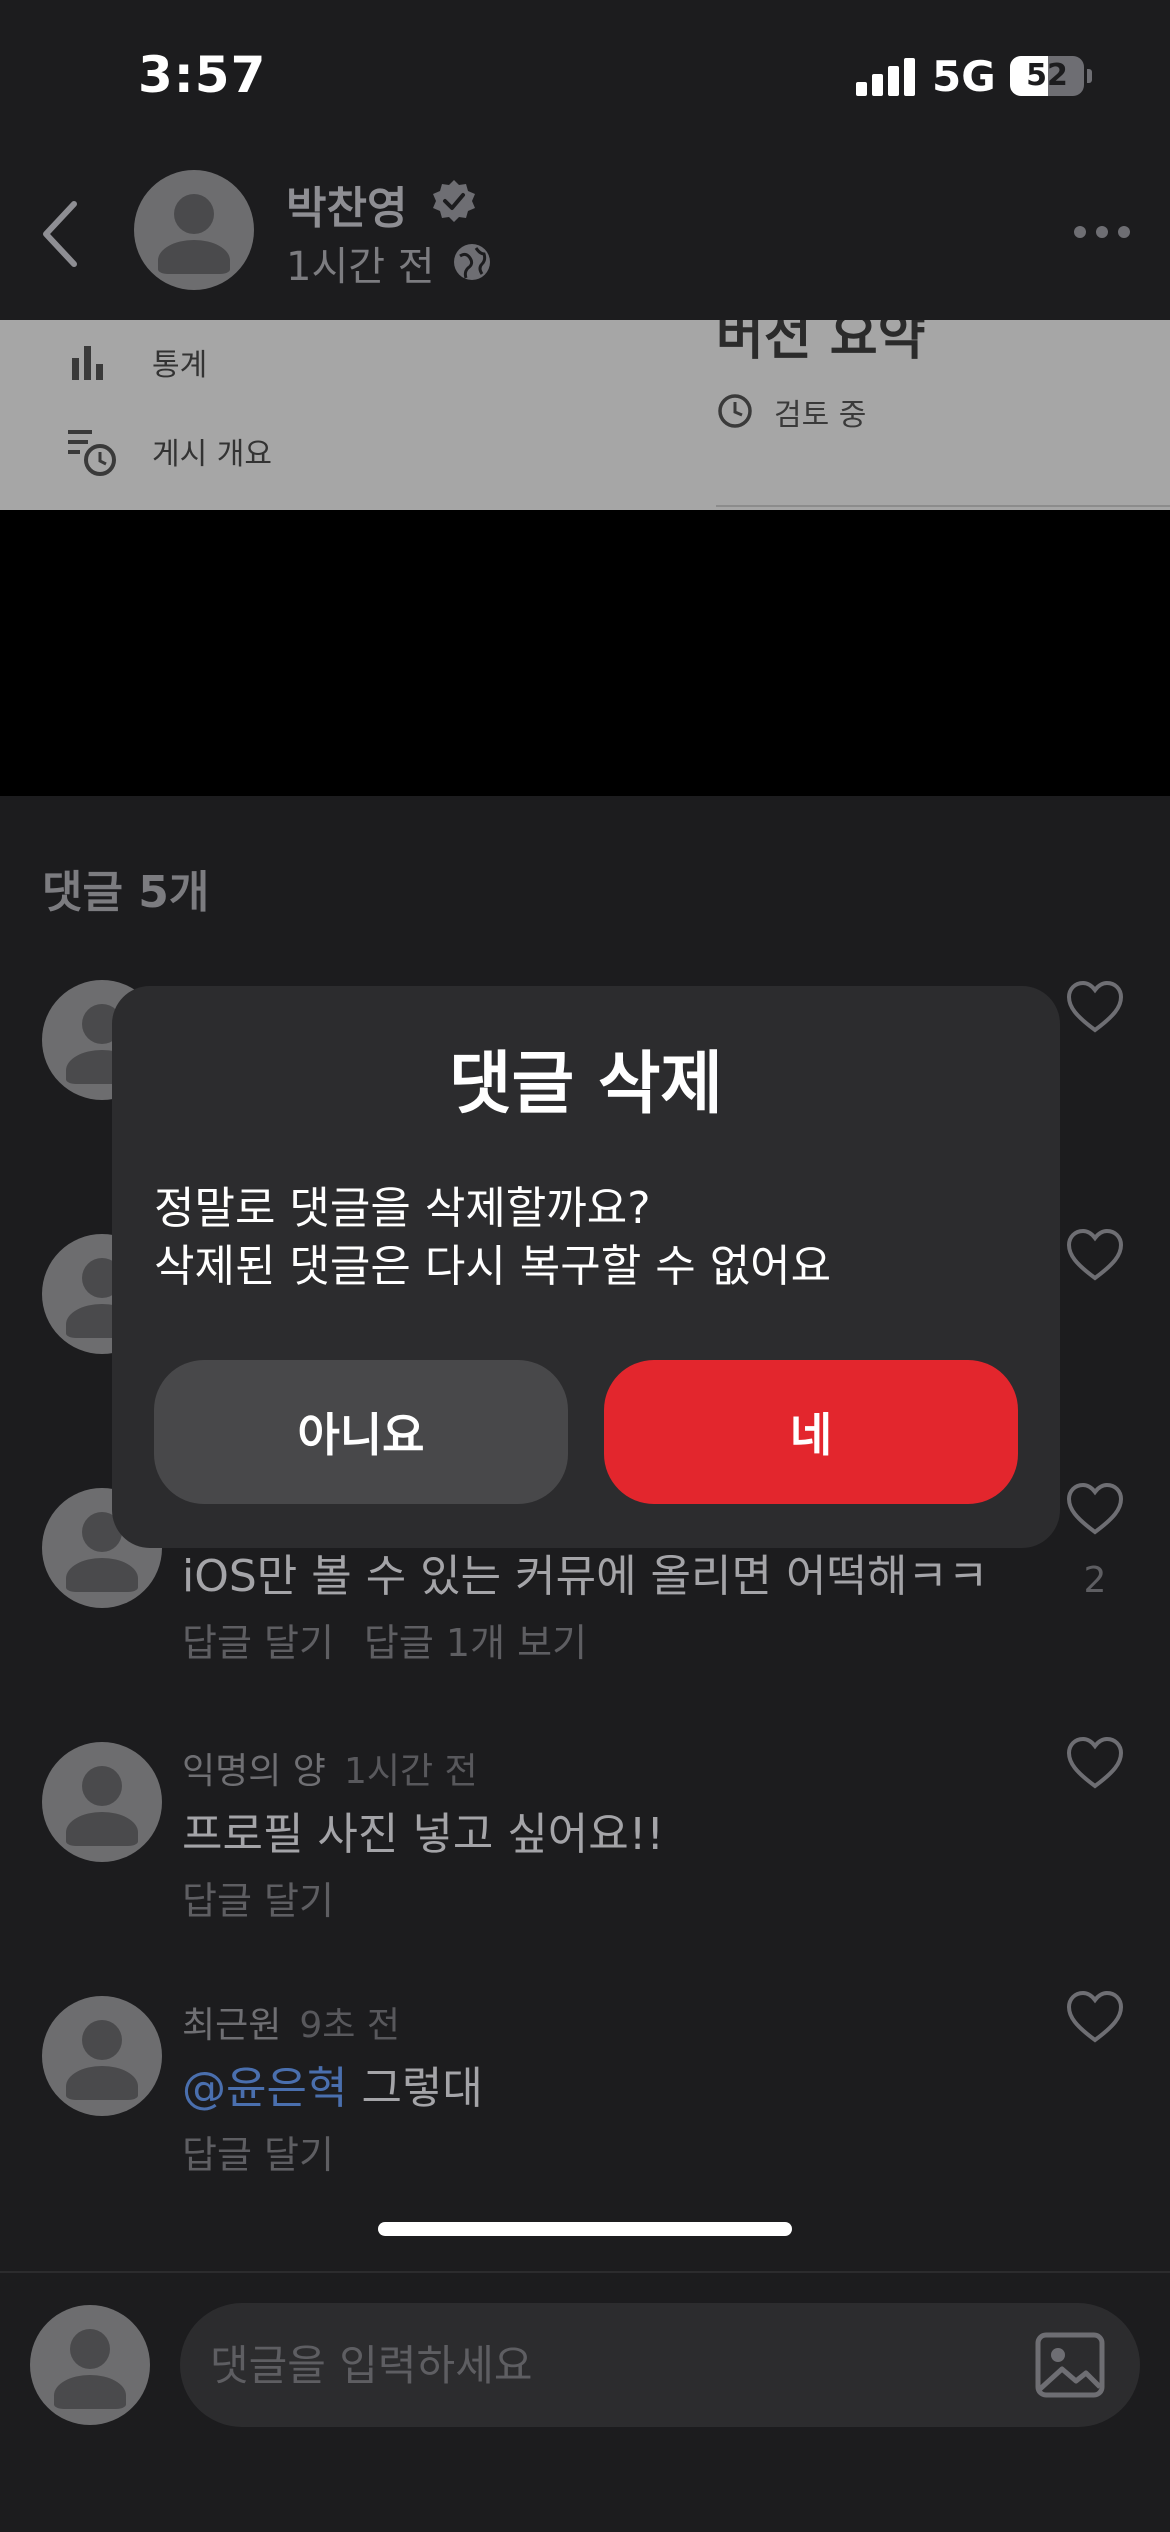 The height and width of the screenshot is (2532, 1170). Describe the element at coordinates (402, 1208) in the screenshot. I see `dialog-message-line: 정말로 댓글을 삭제할까요?` at that location.